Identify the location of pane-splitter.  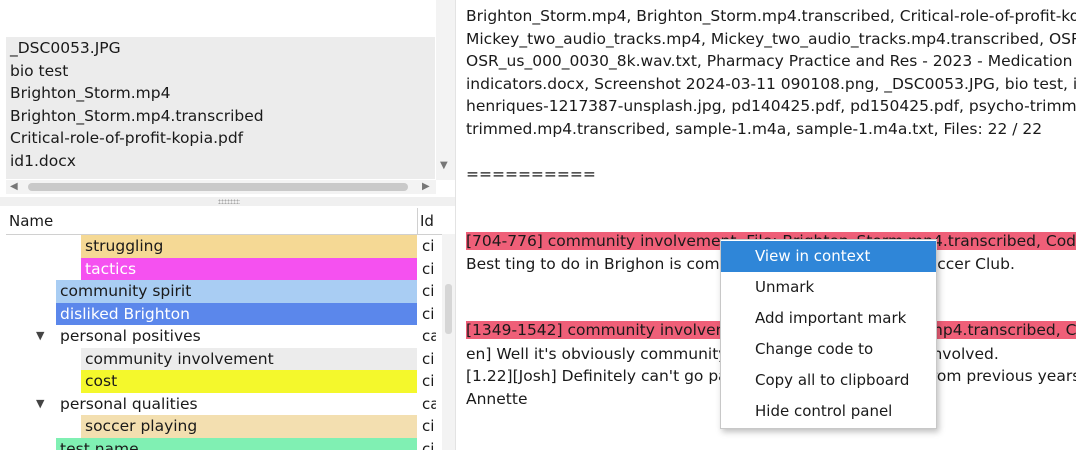
(227, 201).